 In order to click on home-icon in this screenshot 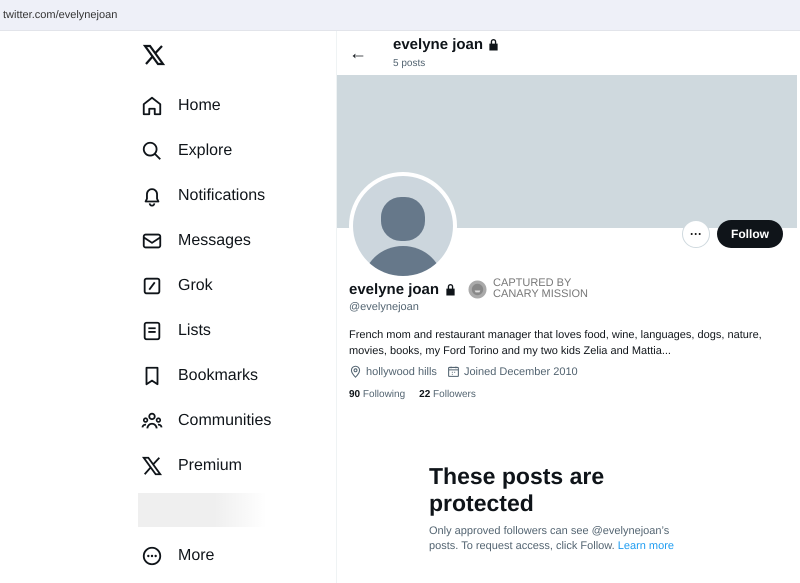, I will do `click(152, 105)`.